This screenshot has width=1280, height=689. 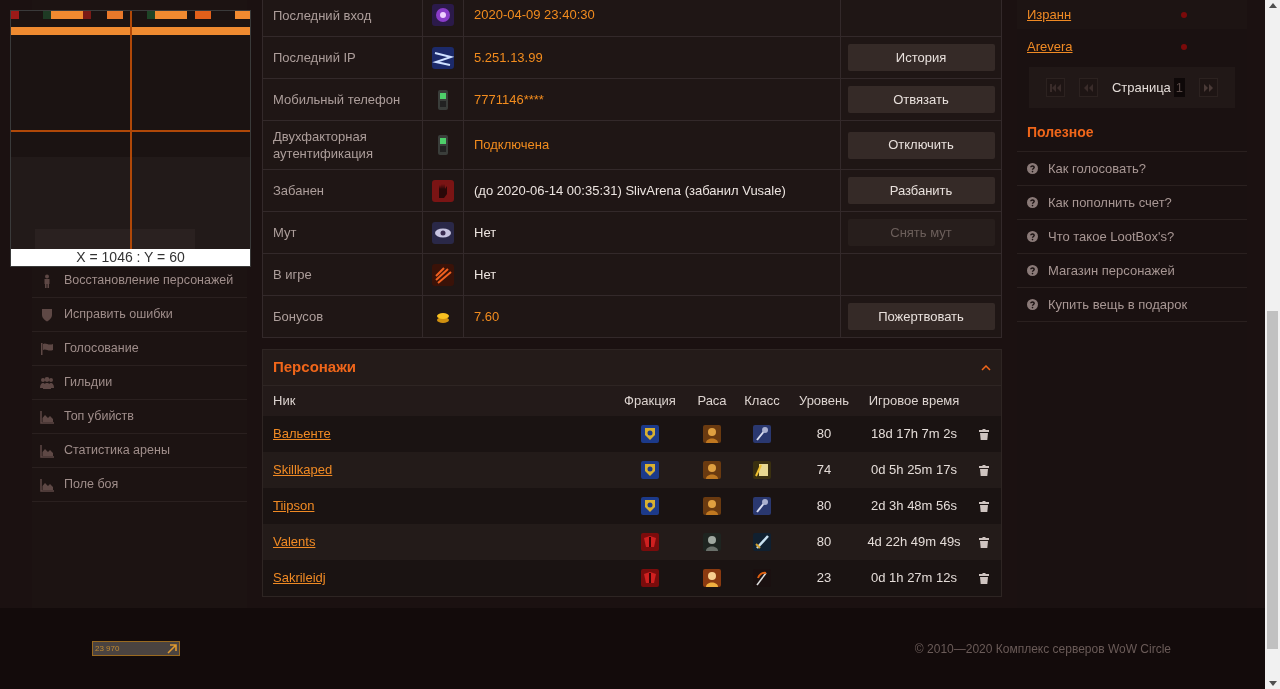 What do you see at coordinates (652, 18) in the screenshot?
I see `field-value: 2020-04-09 23:40:30` at bounding box center [652, 18].